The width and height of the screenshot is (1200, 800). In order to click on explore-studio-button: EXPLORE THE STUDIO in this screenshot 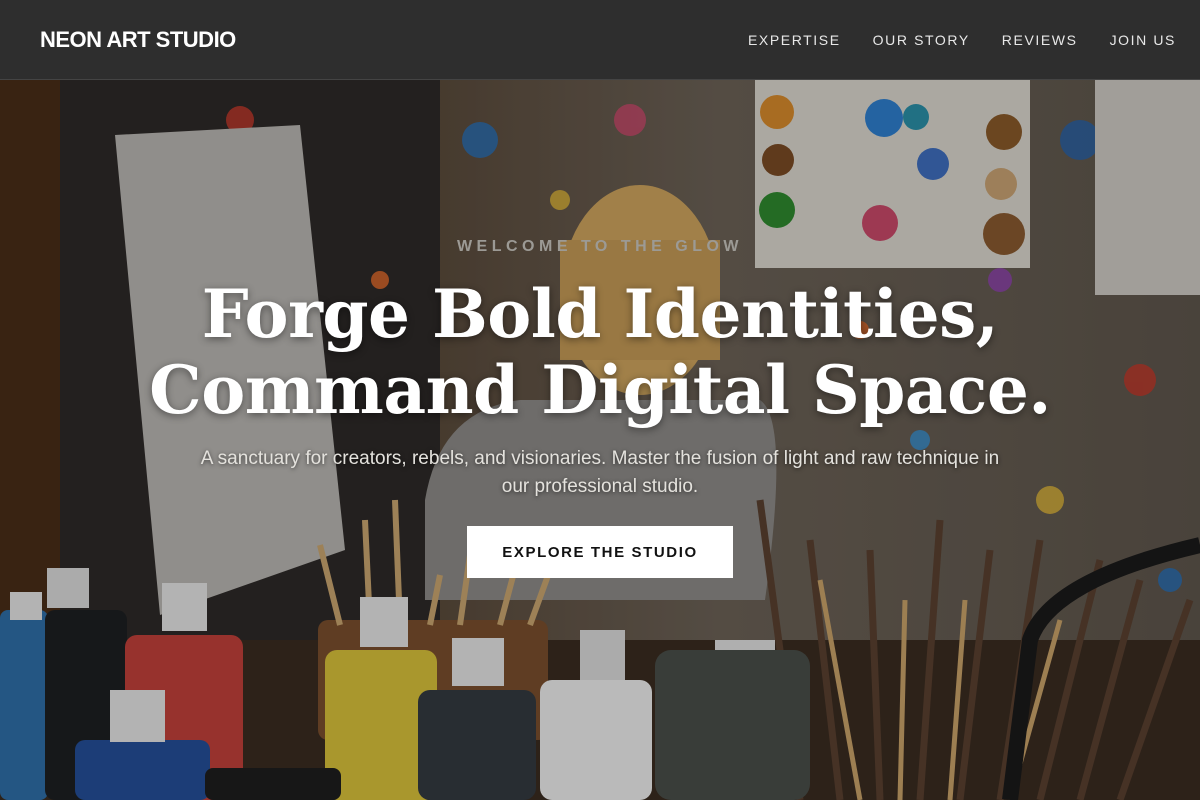, I will do `click(600, 552)`.